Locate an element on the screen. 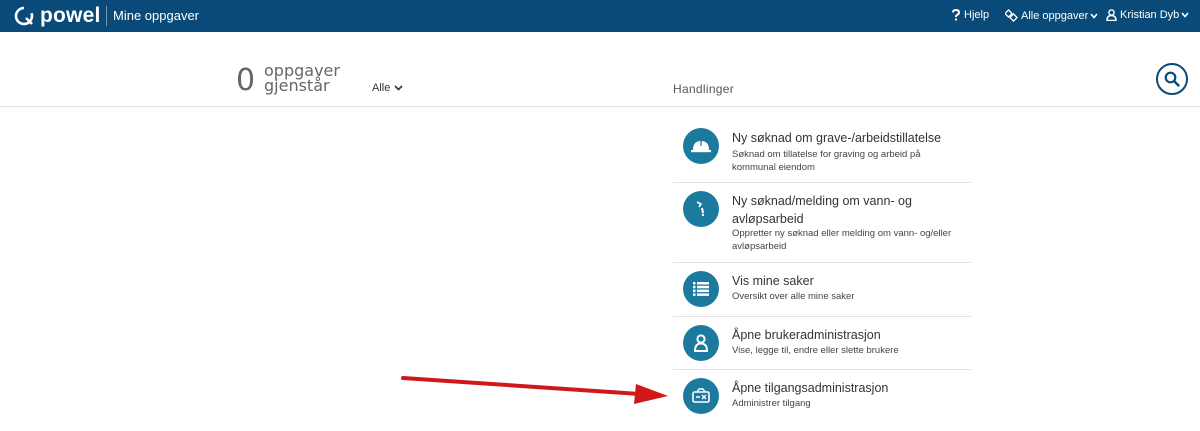  powel-logo-icon is located at coordinates (24, 16).